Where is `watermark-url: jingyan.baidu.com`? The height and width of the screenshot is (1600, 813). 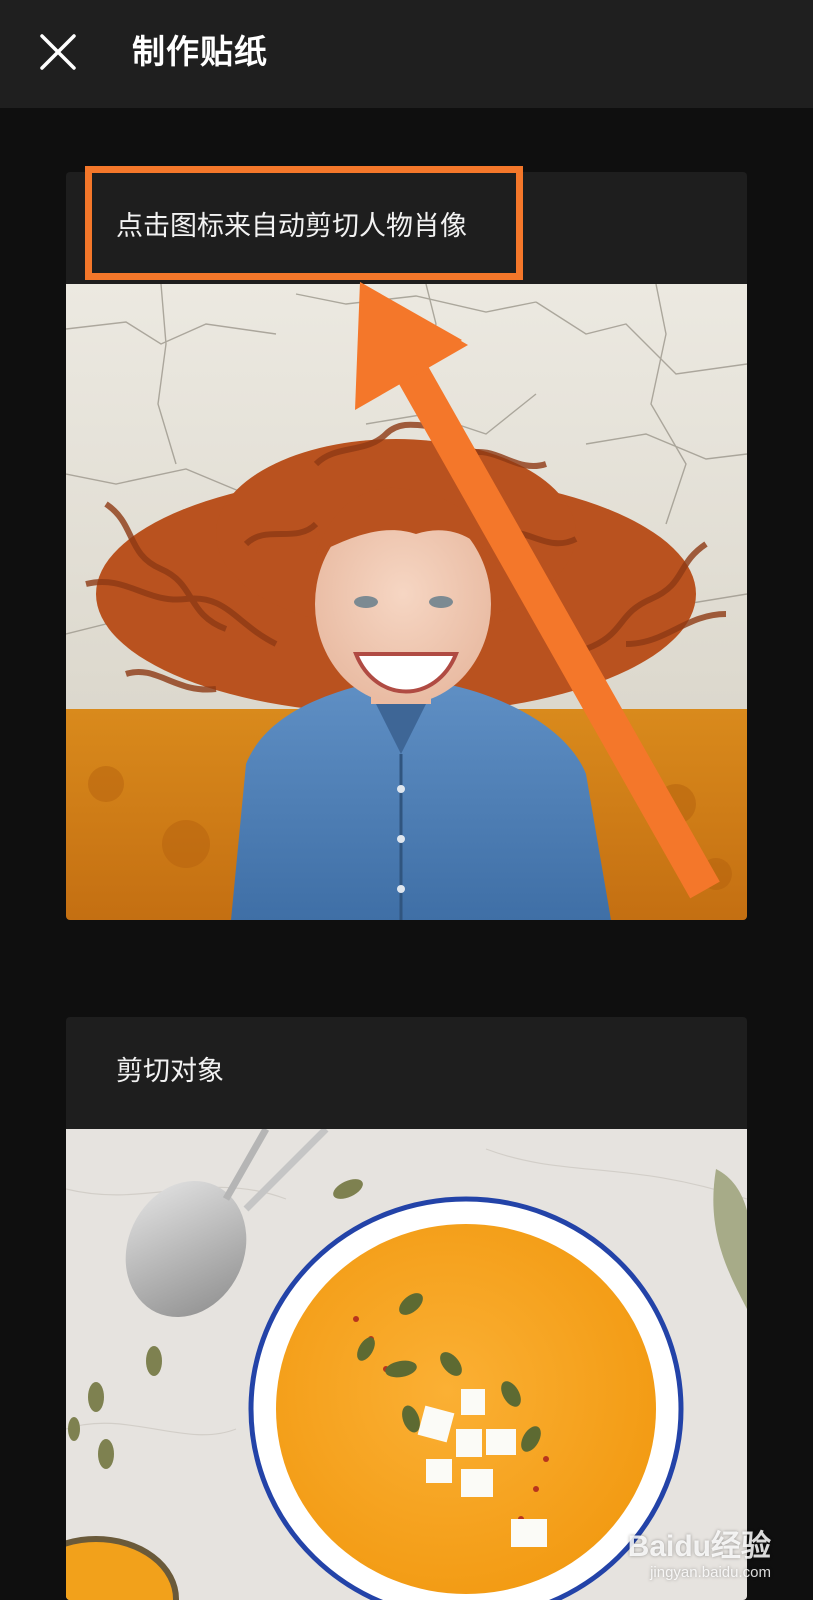
watermark-url: jingyan.baidu.com is located at coordinates (710, 1572).